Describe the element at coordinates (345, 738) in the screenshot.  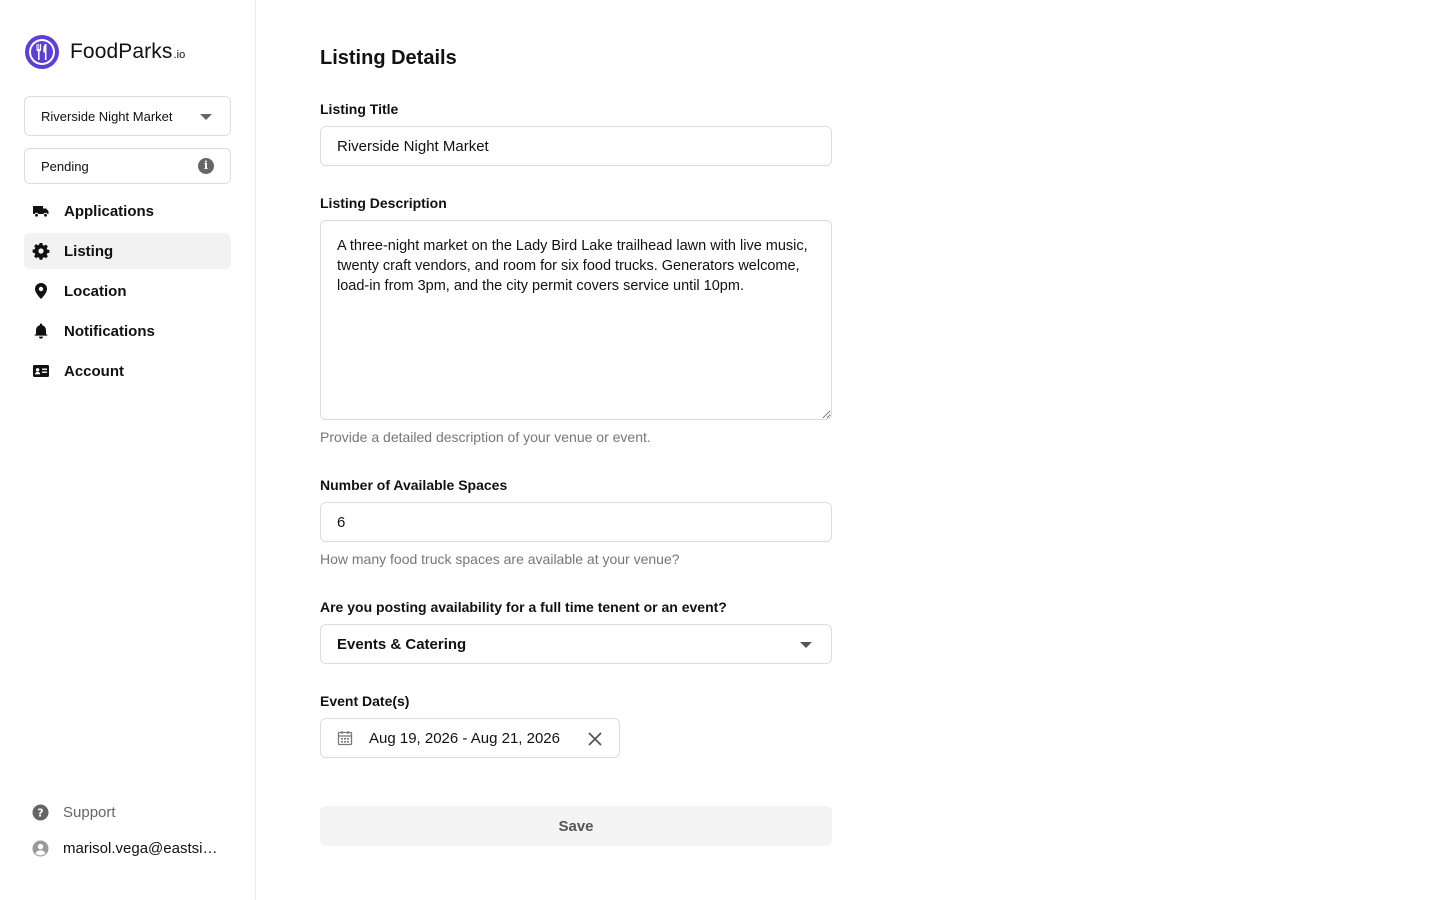
I see `calendar-icon` at that location.